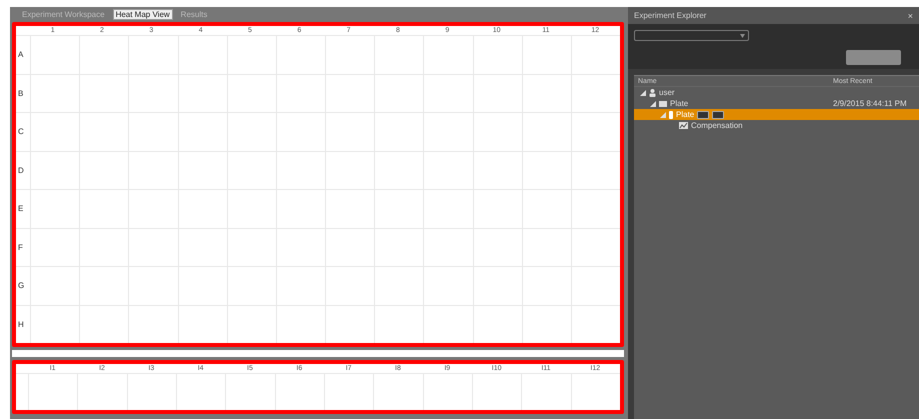 This screenshot has width=919, height=419. What do you see at coordinates (671, 114) in the screenshot?
I see `tube-icon` at bounding box center [671, 114].